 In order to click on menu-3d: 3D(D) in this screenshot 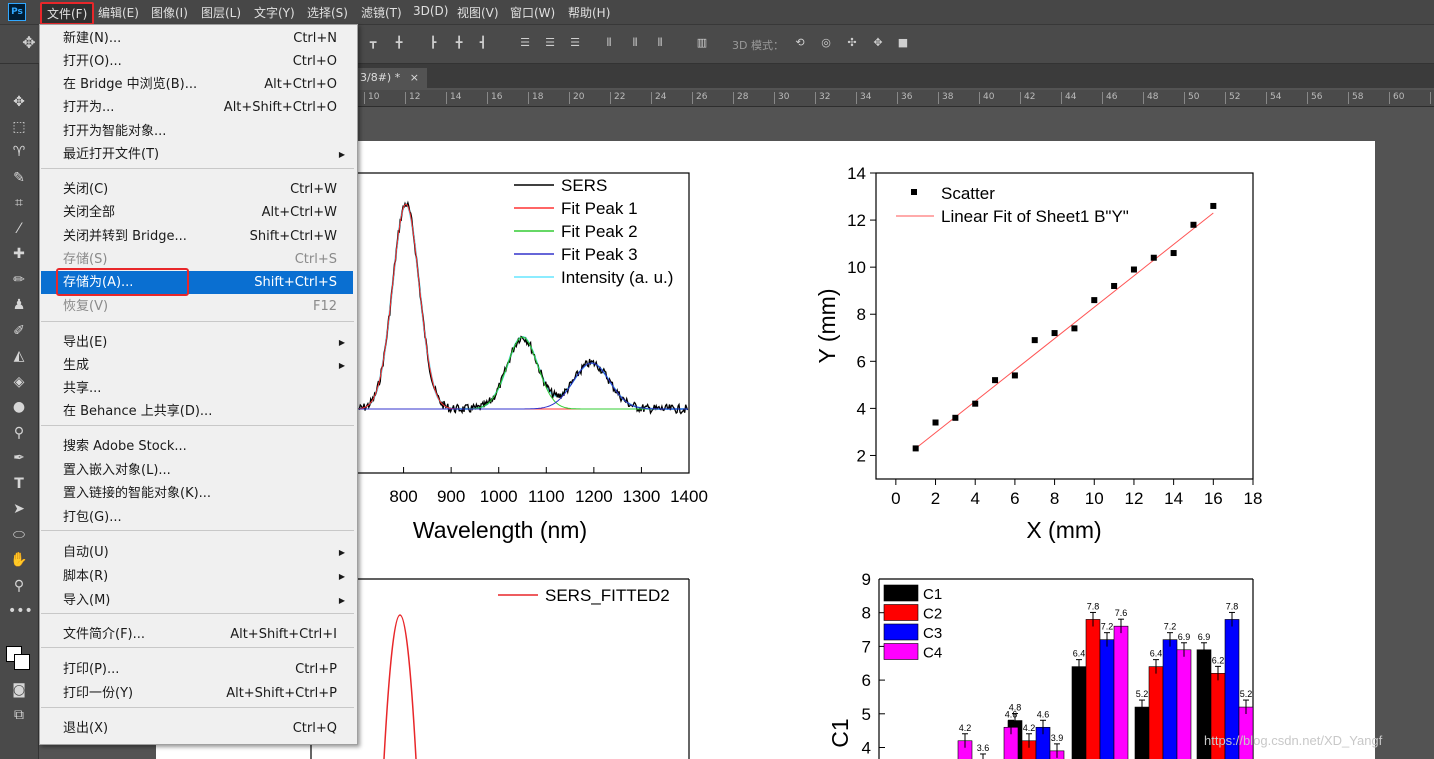, I will do `click(430, 11)`.